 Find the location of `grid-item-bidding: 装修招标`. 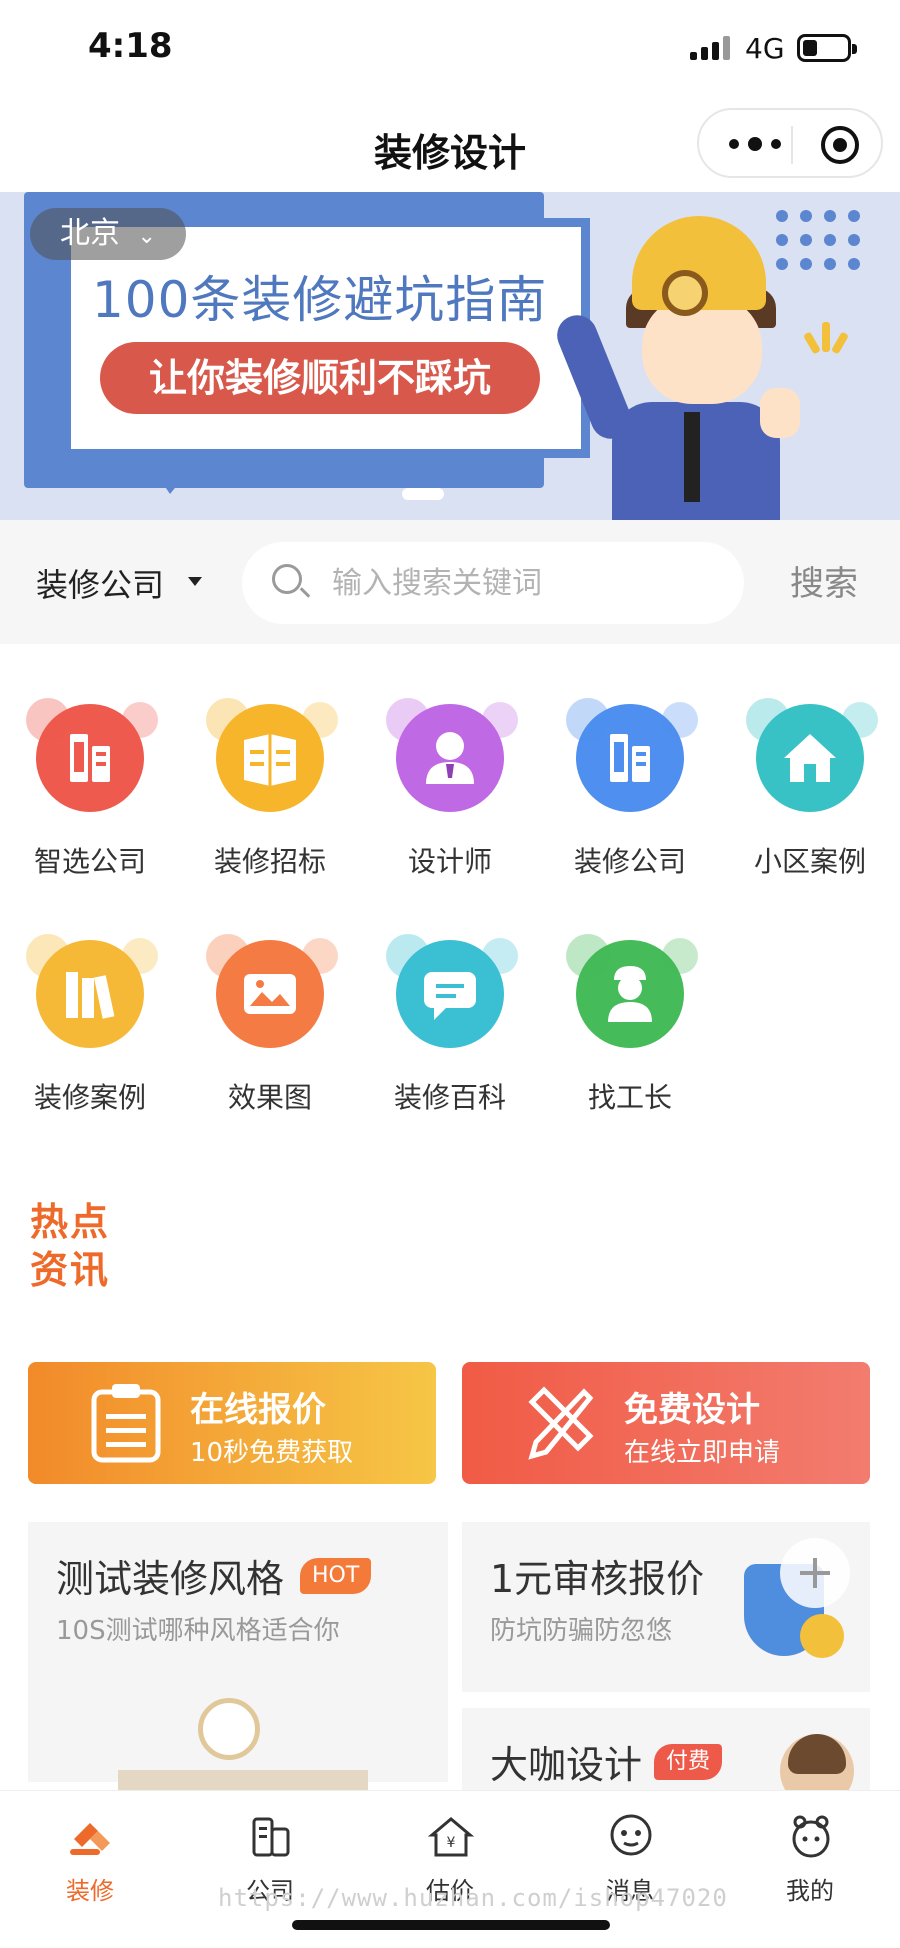

grid-item-bidding: 装修招标 is located at coordinates (270, 761).